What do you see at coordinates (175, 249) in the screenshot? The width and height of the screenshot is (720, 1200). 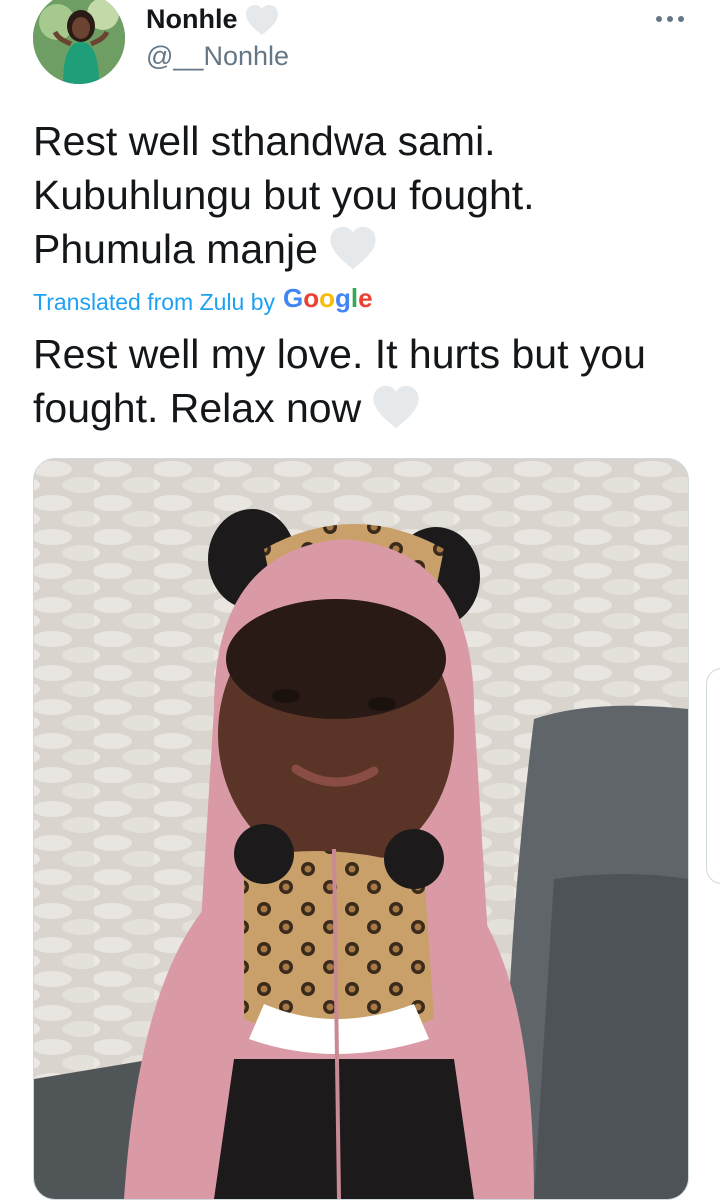 I see `tweet-text-line-content: Phumula manje` at bounding box center [175, 249].